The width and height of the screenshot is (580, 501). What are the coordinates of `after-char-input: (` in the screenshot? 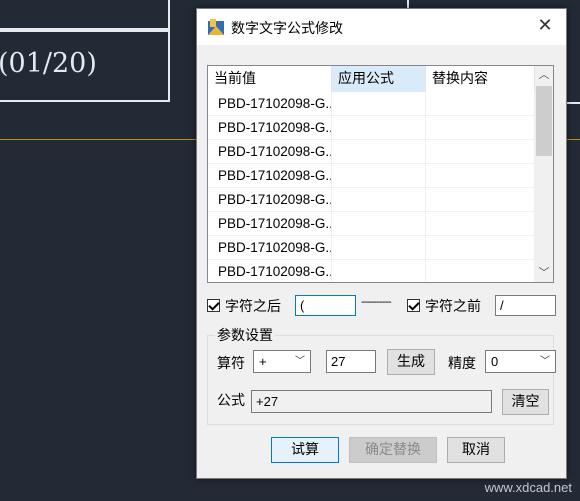 It's located at (325, 305).